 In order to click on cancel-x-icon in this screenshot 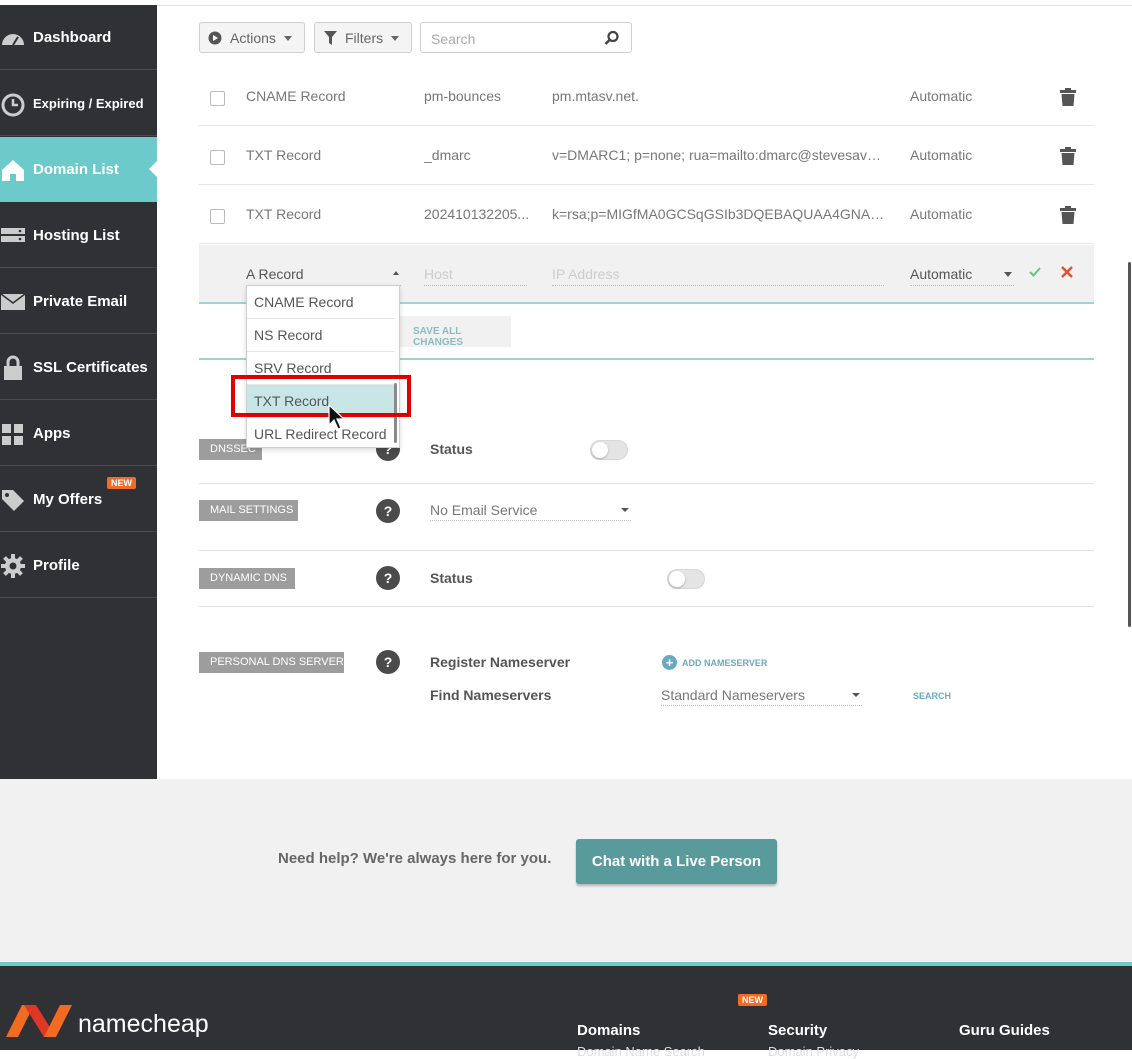, I will do `click(1067, 272)`.